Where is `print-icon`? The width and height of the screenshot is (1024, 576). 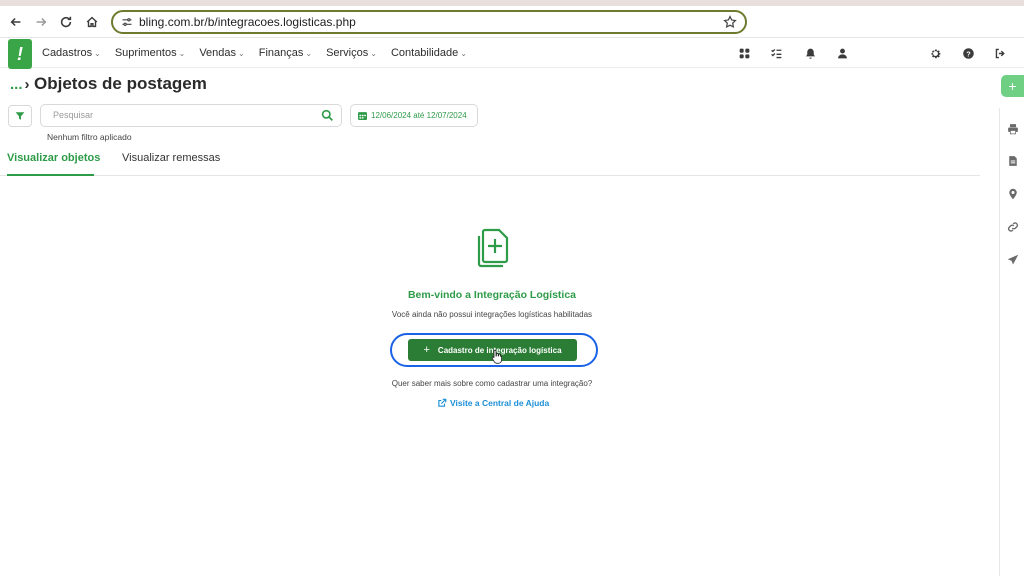 print-icon is located at coordinates (1013, 128).